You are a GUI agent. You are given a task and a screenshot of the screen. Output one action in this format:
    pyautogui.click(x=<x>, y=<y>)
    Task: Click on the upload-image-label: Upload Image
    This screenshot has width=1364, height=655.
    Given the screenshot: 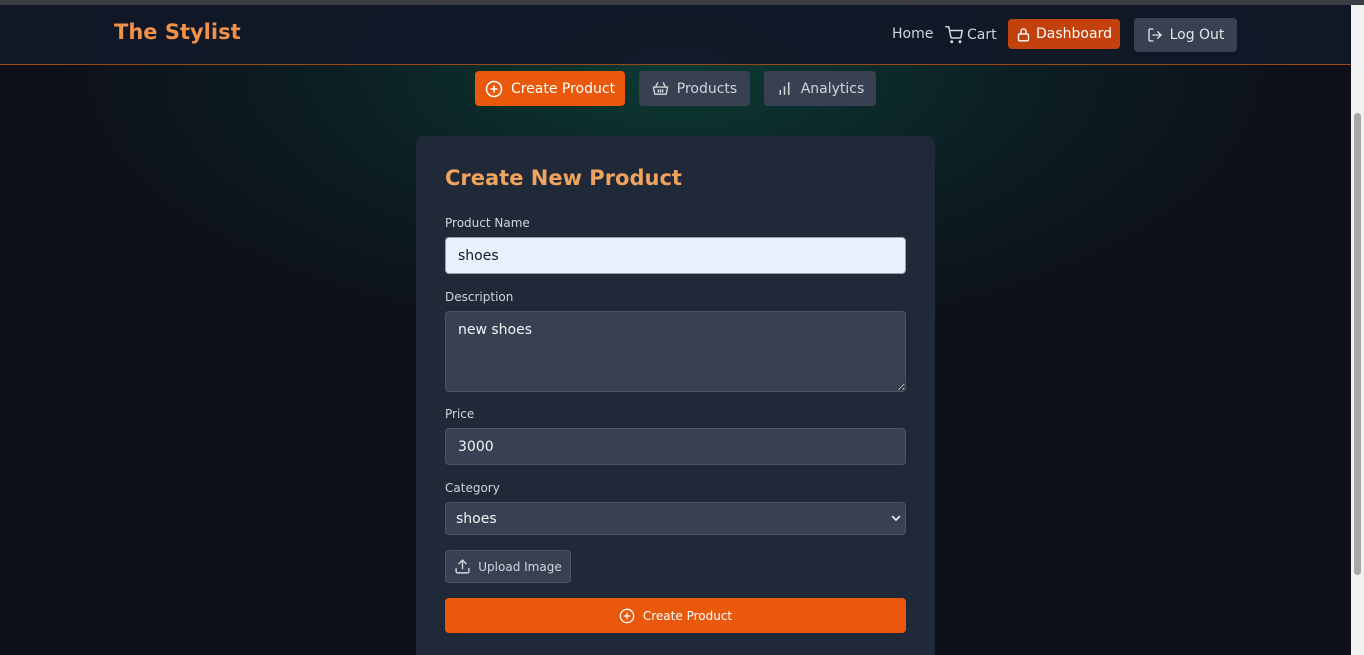 What is the action you would take?
    pyautogui.click(x=520, y=566)
    